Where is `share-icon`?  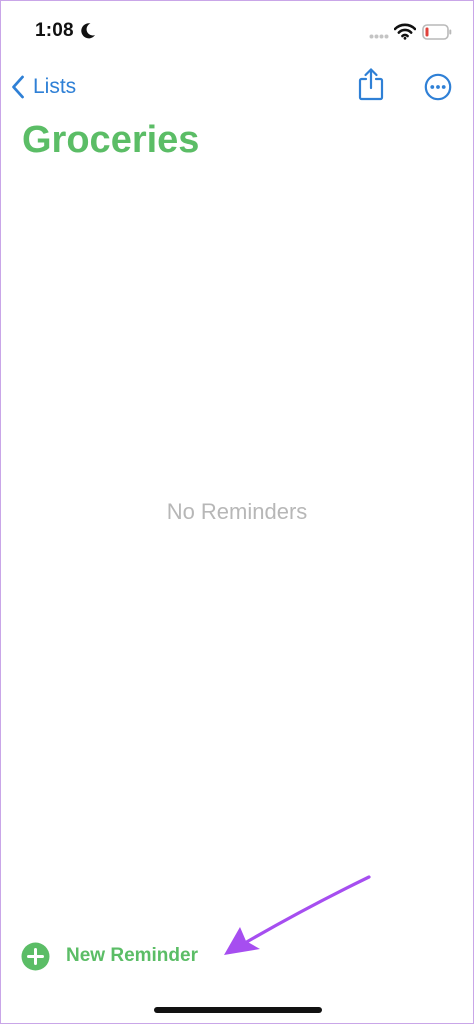 share-icon is located at coordinates (371, 84).